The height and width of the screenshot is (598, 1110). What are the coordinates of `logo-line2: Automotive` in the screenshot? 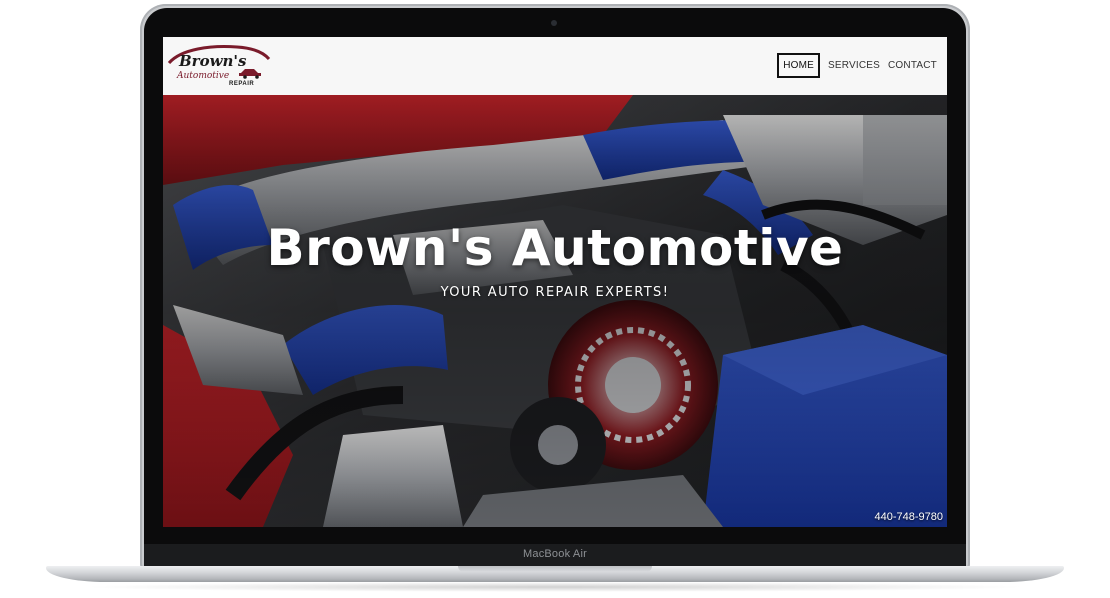 It's located at (202, 76).